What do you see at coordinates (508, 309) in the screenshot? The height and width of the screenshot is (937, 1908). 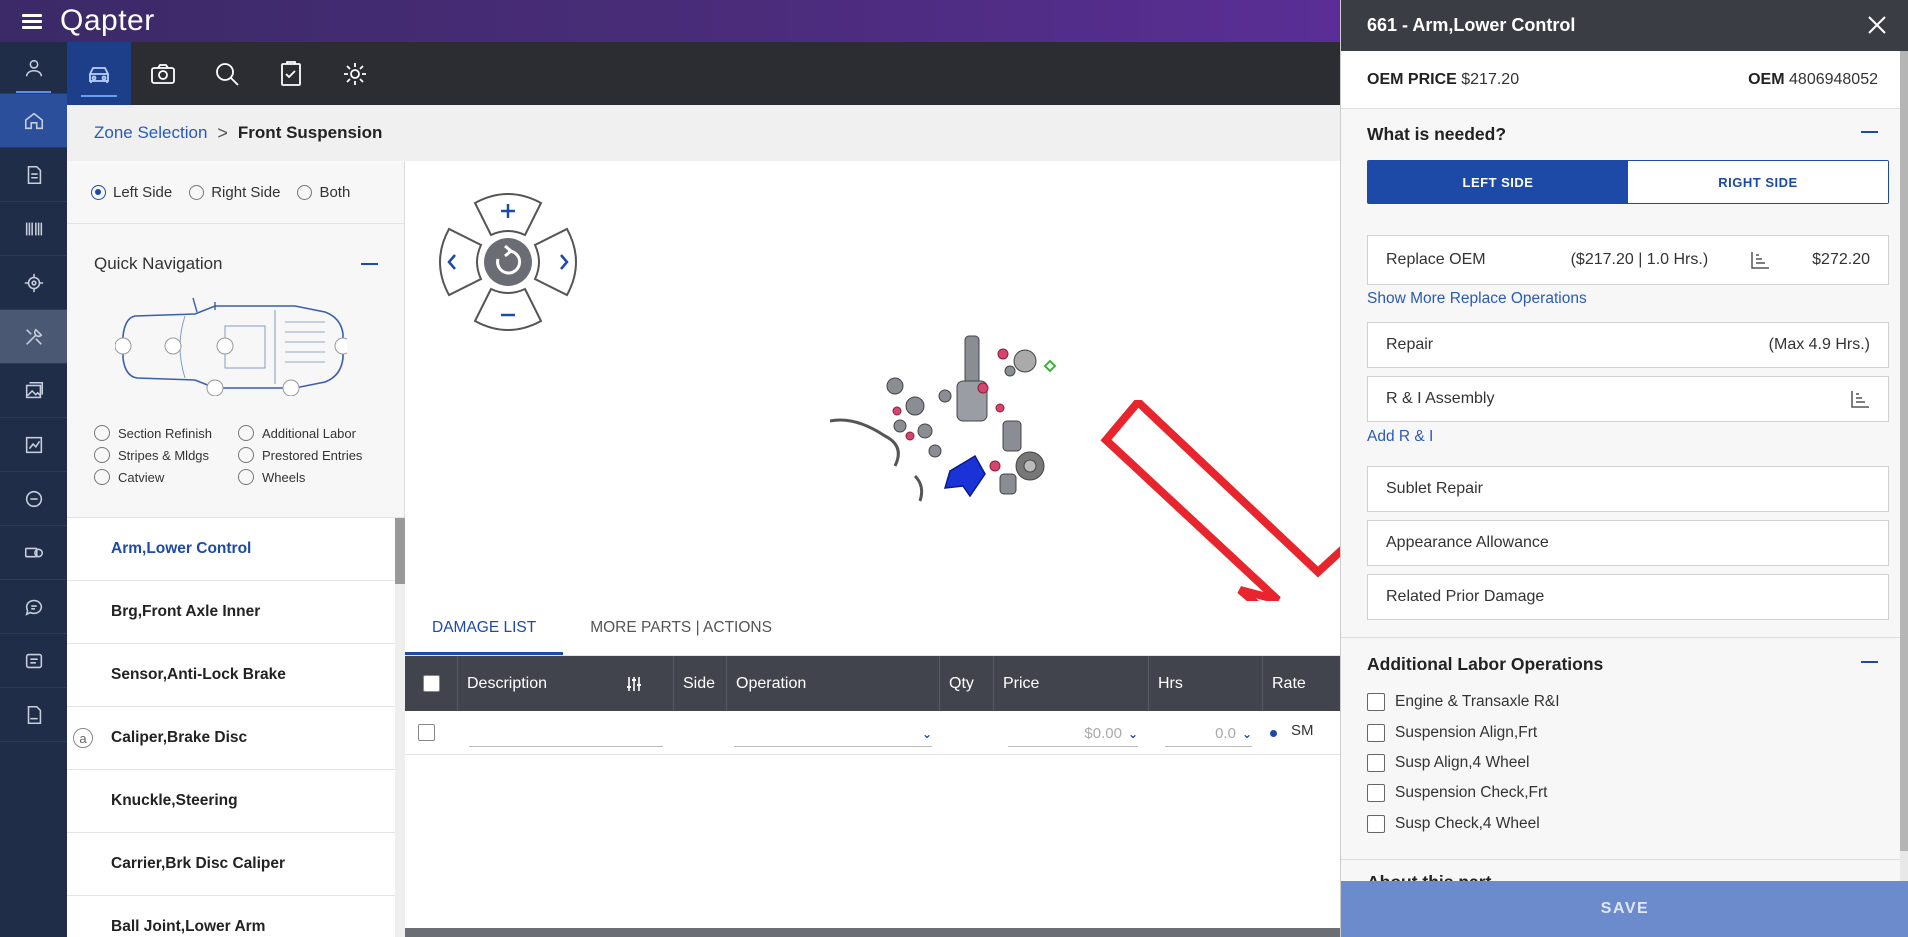 I see `zoom-out-icon` at bounding box center [508, 309].